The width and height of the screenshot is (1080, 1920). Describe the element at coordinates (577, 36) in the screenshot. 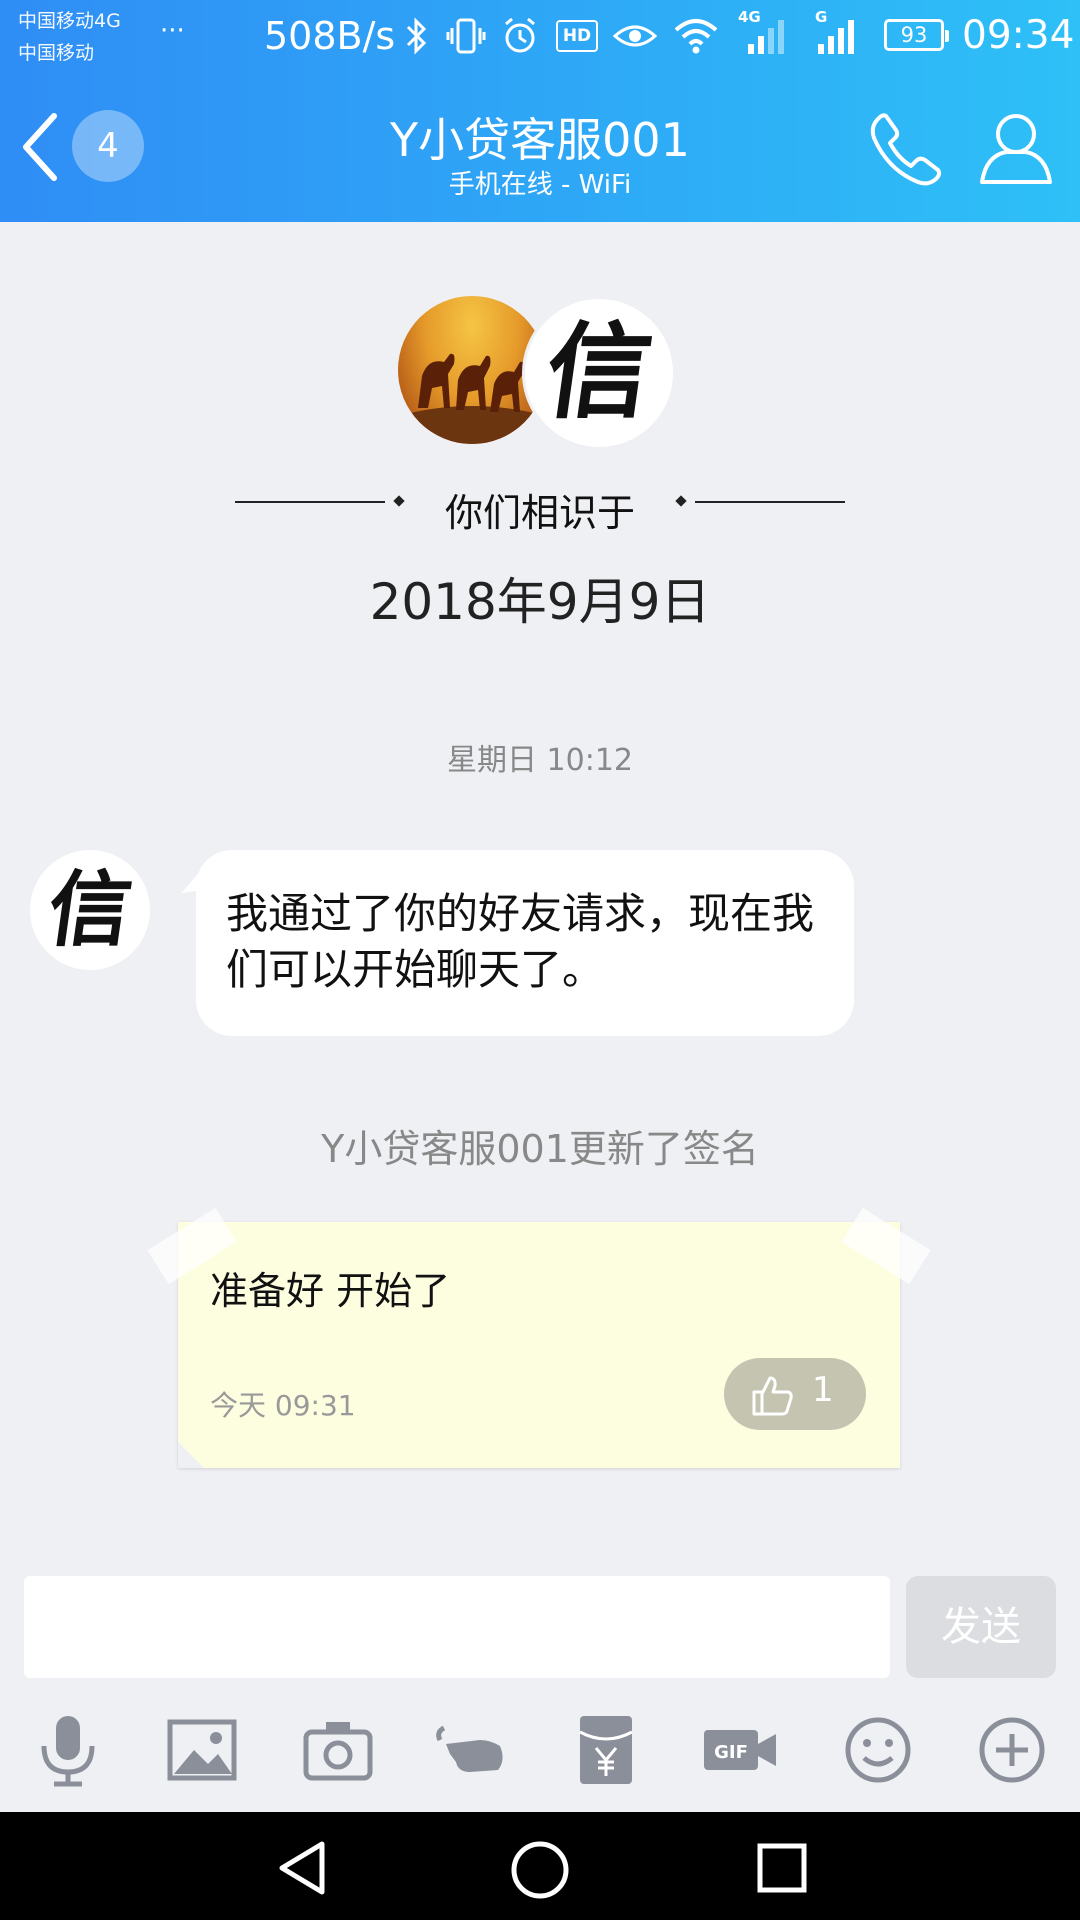

I see `hd-icon: HD` at that location.